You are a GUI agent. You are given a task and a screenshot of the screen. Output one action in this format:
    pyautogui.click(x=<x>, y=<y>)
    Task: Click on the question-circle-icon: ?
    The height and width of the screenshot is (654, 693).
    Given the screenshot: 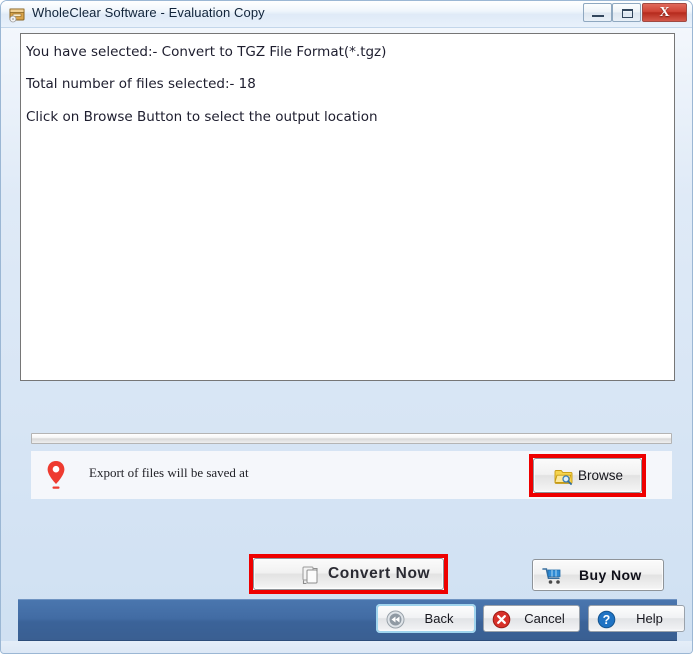 What is the action you would take?
    pyautogui.click(x=606, y=619)
    